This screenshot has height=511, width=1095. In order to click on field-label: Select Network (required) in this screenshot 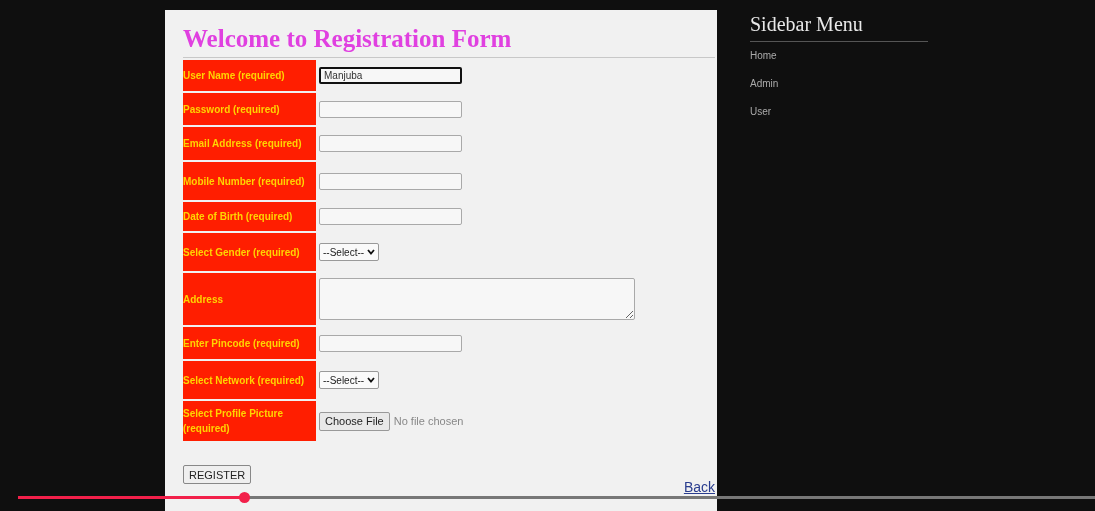, I will do `click(249, 380)`.